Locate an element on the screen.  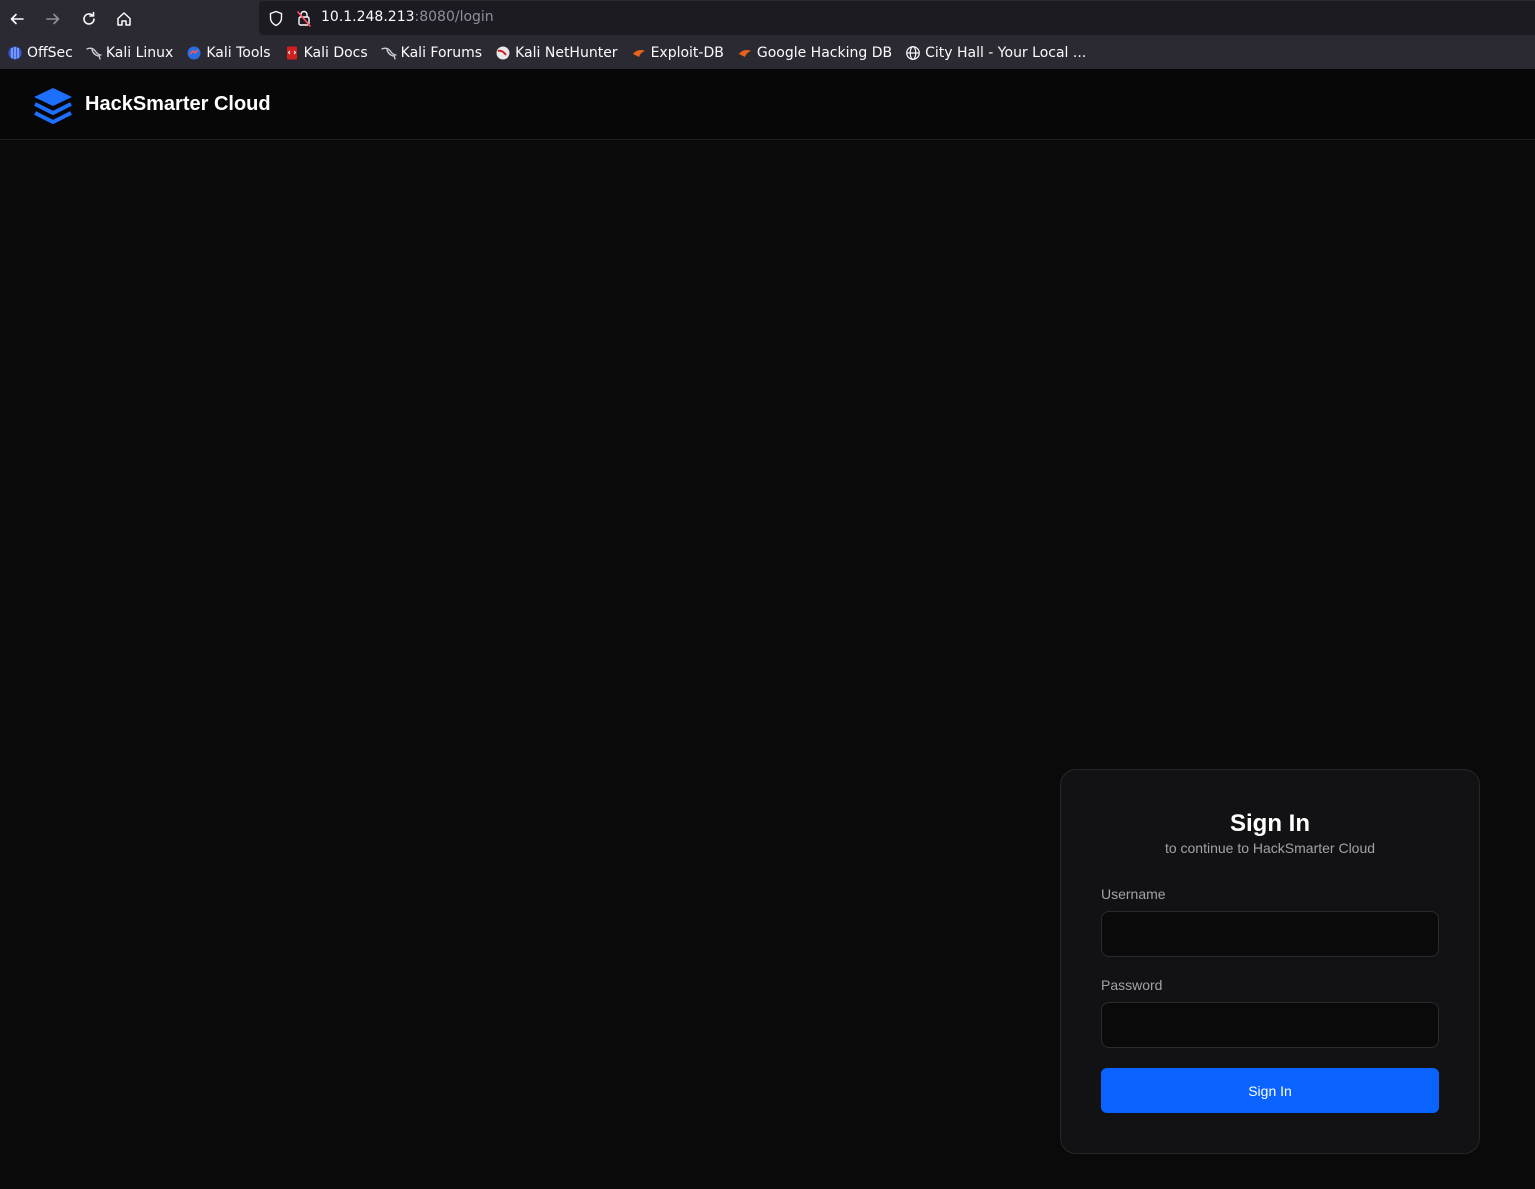
bookmark-kali-linux: Kali Linux is located at coordinates (131, 53).